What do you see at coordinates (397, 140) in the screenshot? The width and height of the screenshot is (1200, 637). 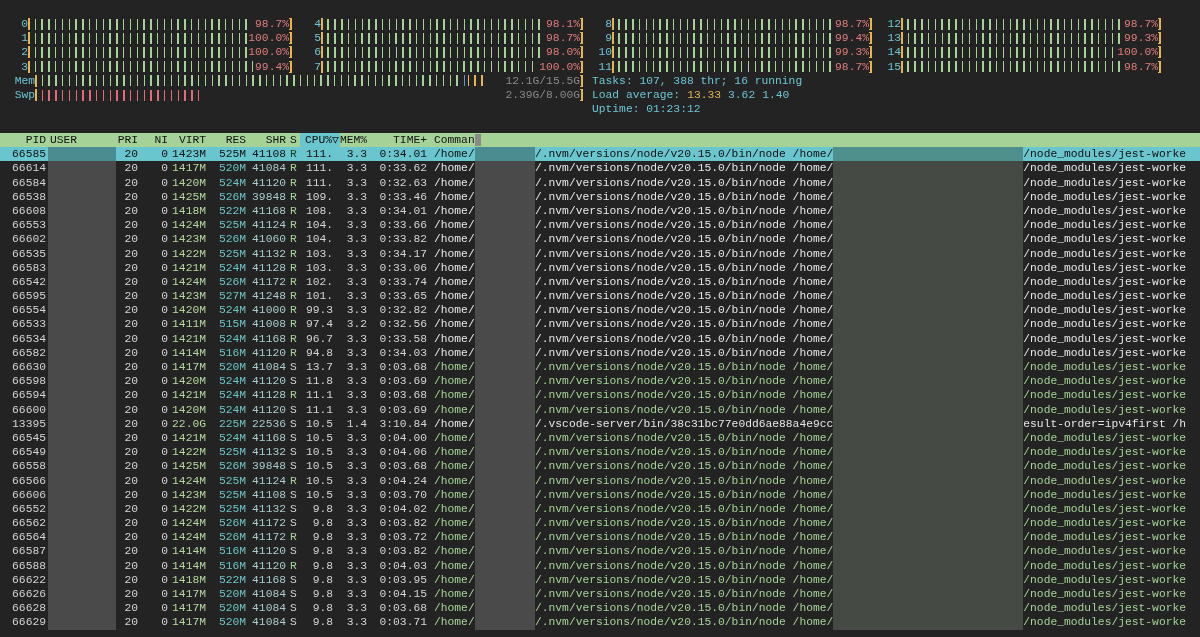 I see `column-header: TIME+` at bounding box center [397, 140].